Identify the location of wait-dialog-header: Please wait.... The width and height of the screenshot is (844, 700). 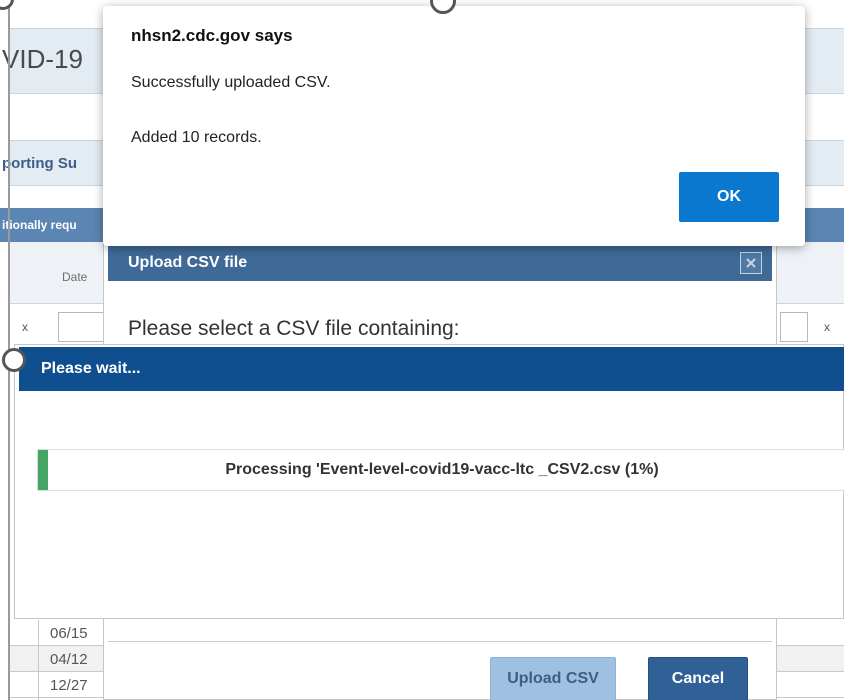
(431, 369).